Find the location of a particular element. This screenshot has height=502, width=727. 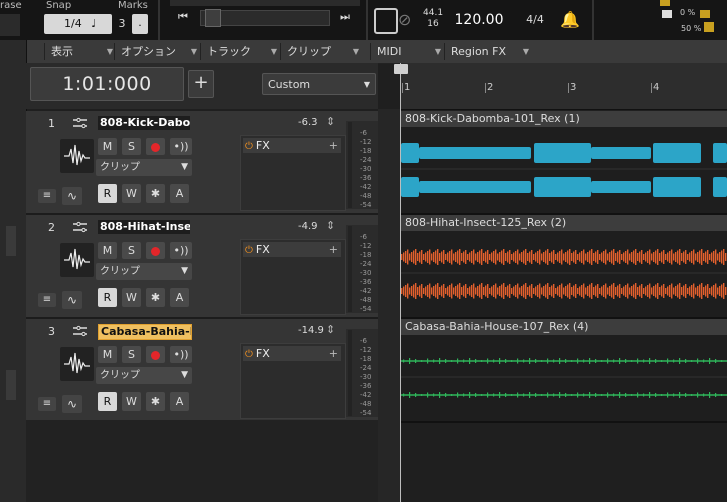

tempo-field: 120.00 is located at coordinates (479, 20).